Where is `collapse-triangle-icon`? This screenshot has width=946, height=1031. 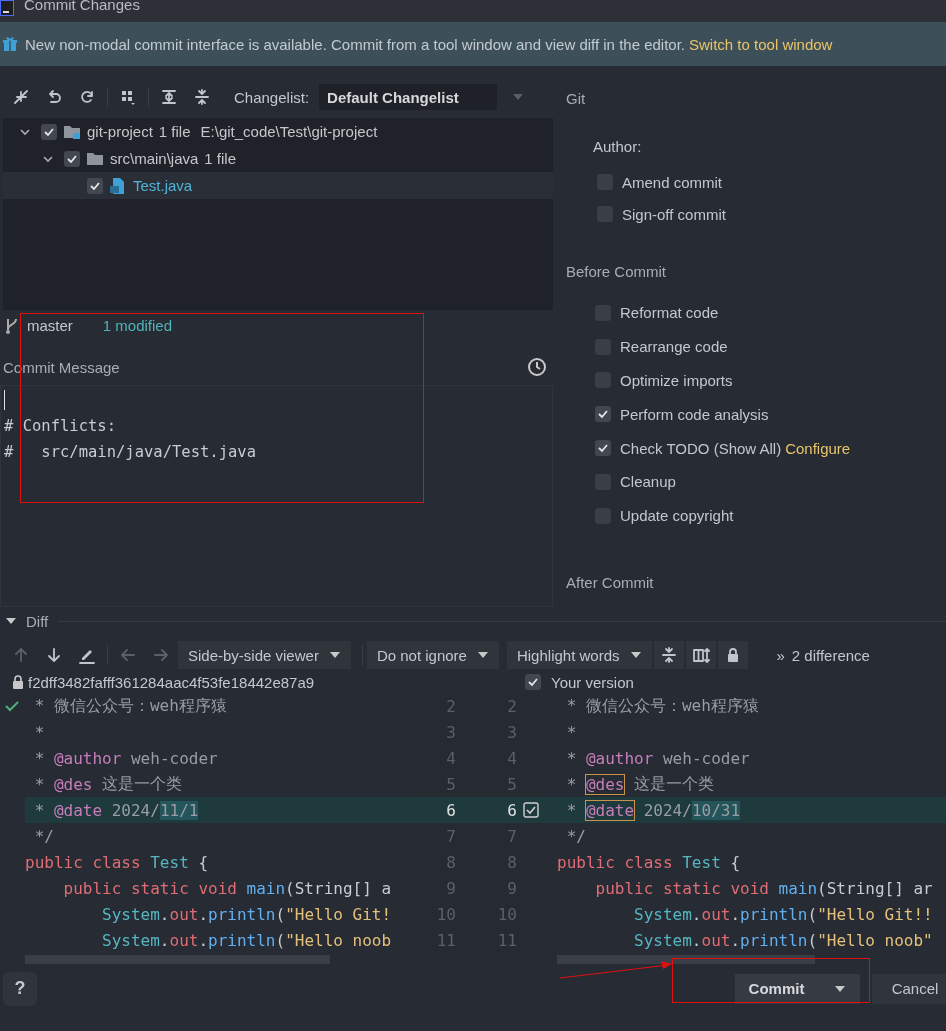 collapse-triangle-icon is located at coordinates (11, 621).